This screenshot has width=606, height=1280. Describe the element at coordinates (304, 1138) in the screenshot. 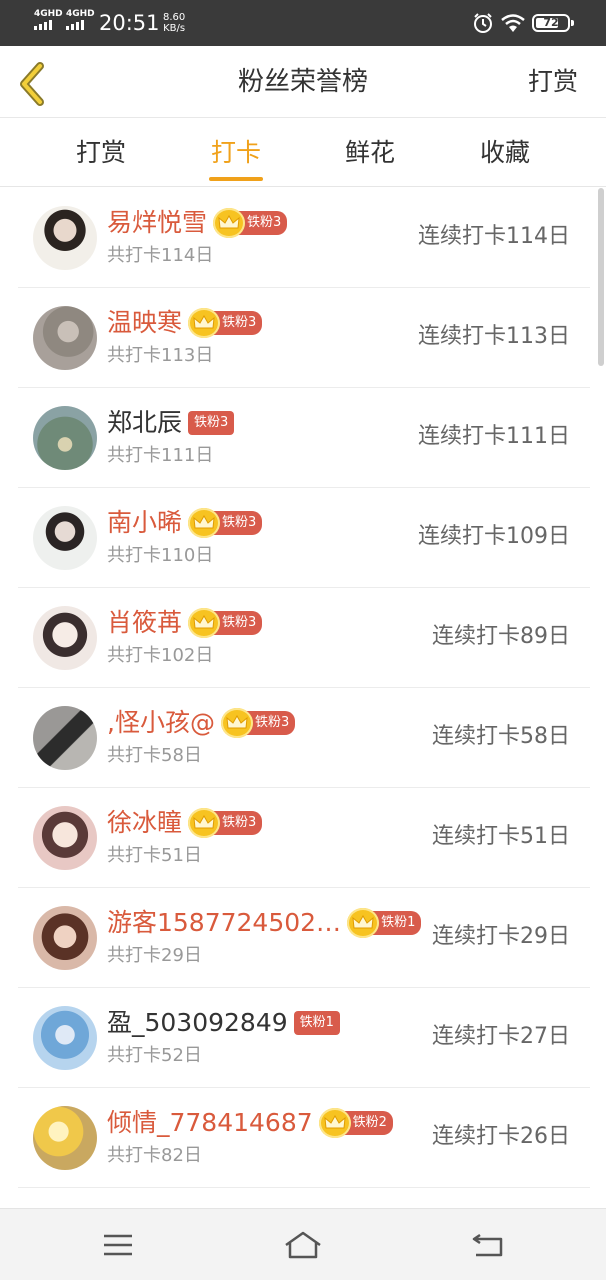

I see `list-item: 倾情_778414687 铁粉2 共打卡82日 连续打卡26日` at that location.